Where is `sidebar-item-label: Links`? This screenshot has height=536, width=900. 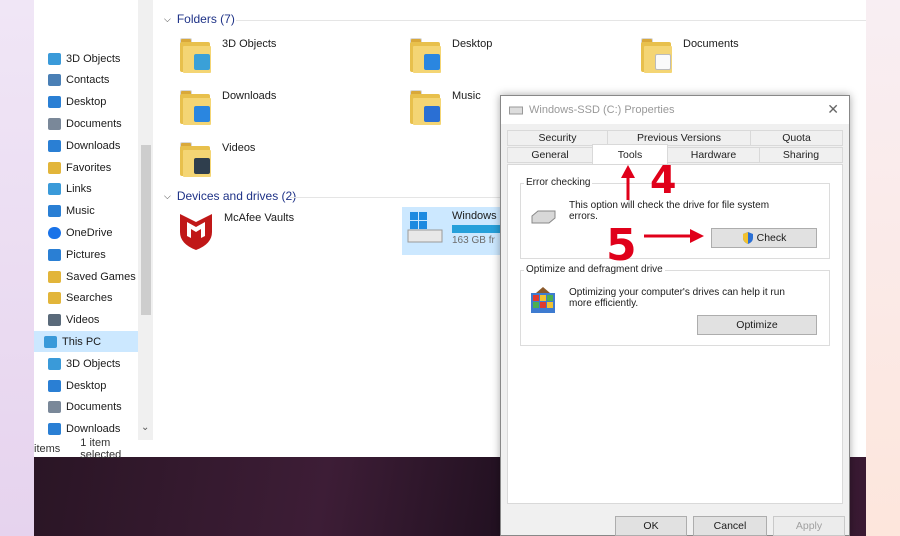
sidebar-item-label: Links is located at coordinates (79, 189).